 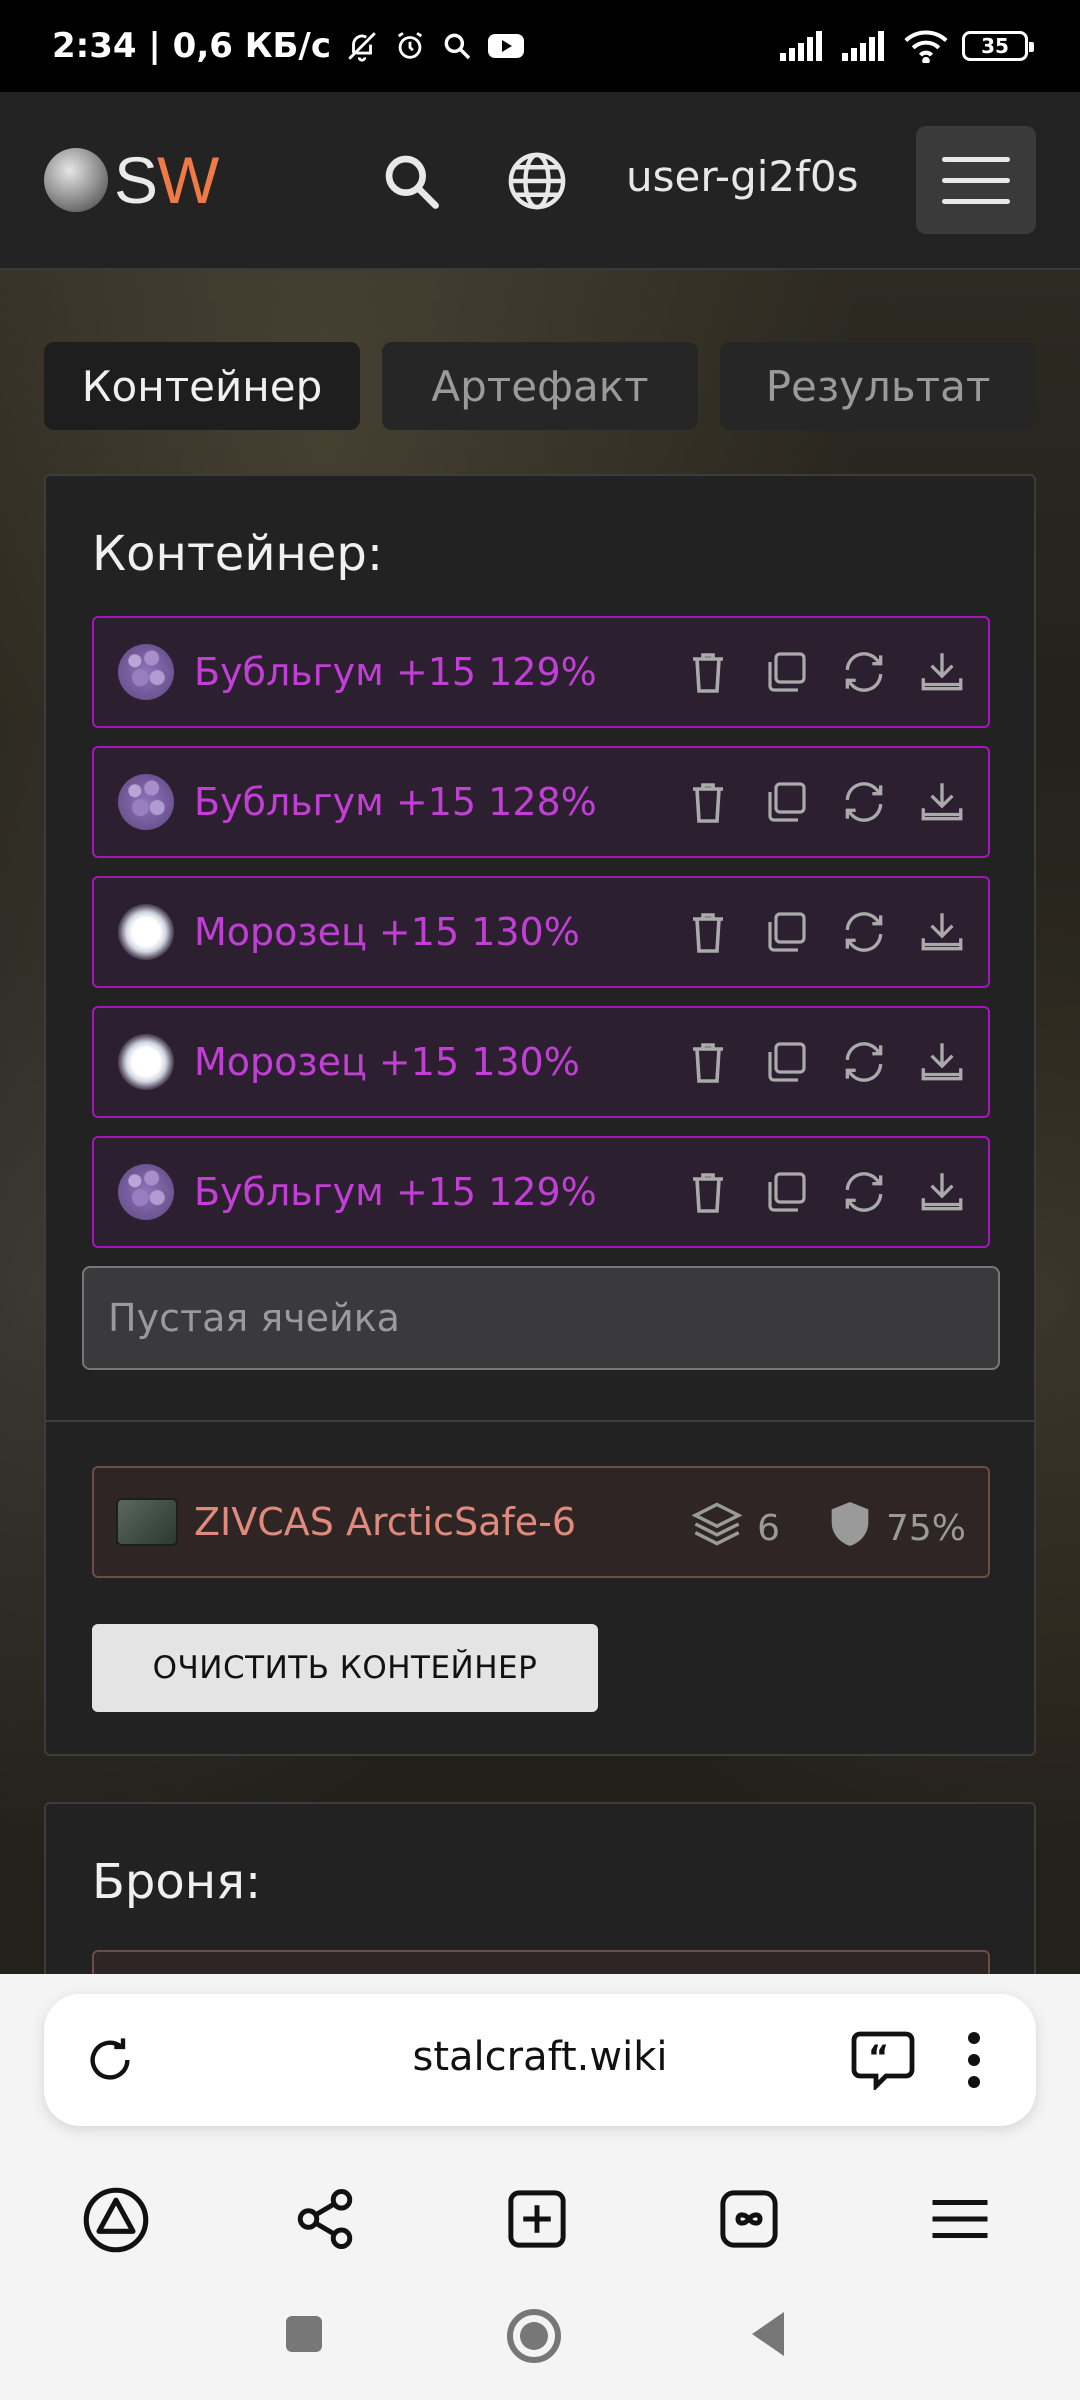 I want to click on alice-assistant-icon, so click(x=116, y=2222).